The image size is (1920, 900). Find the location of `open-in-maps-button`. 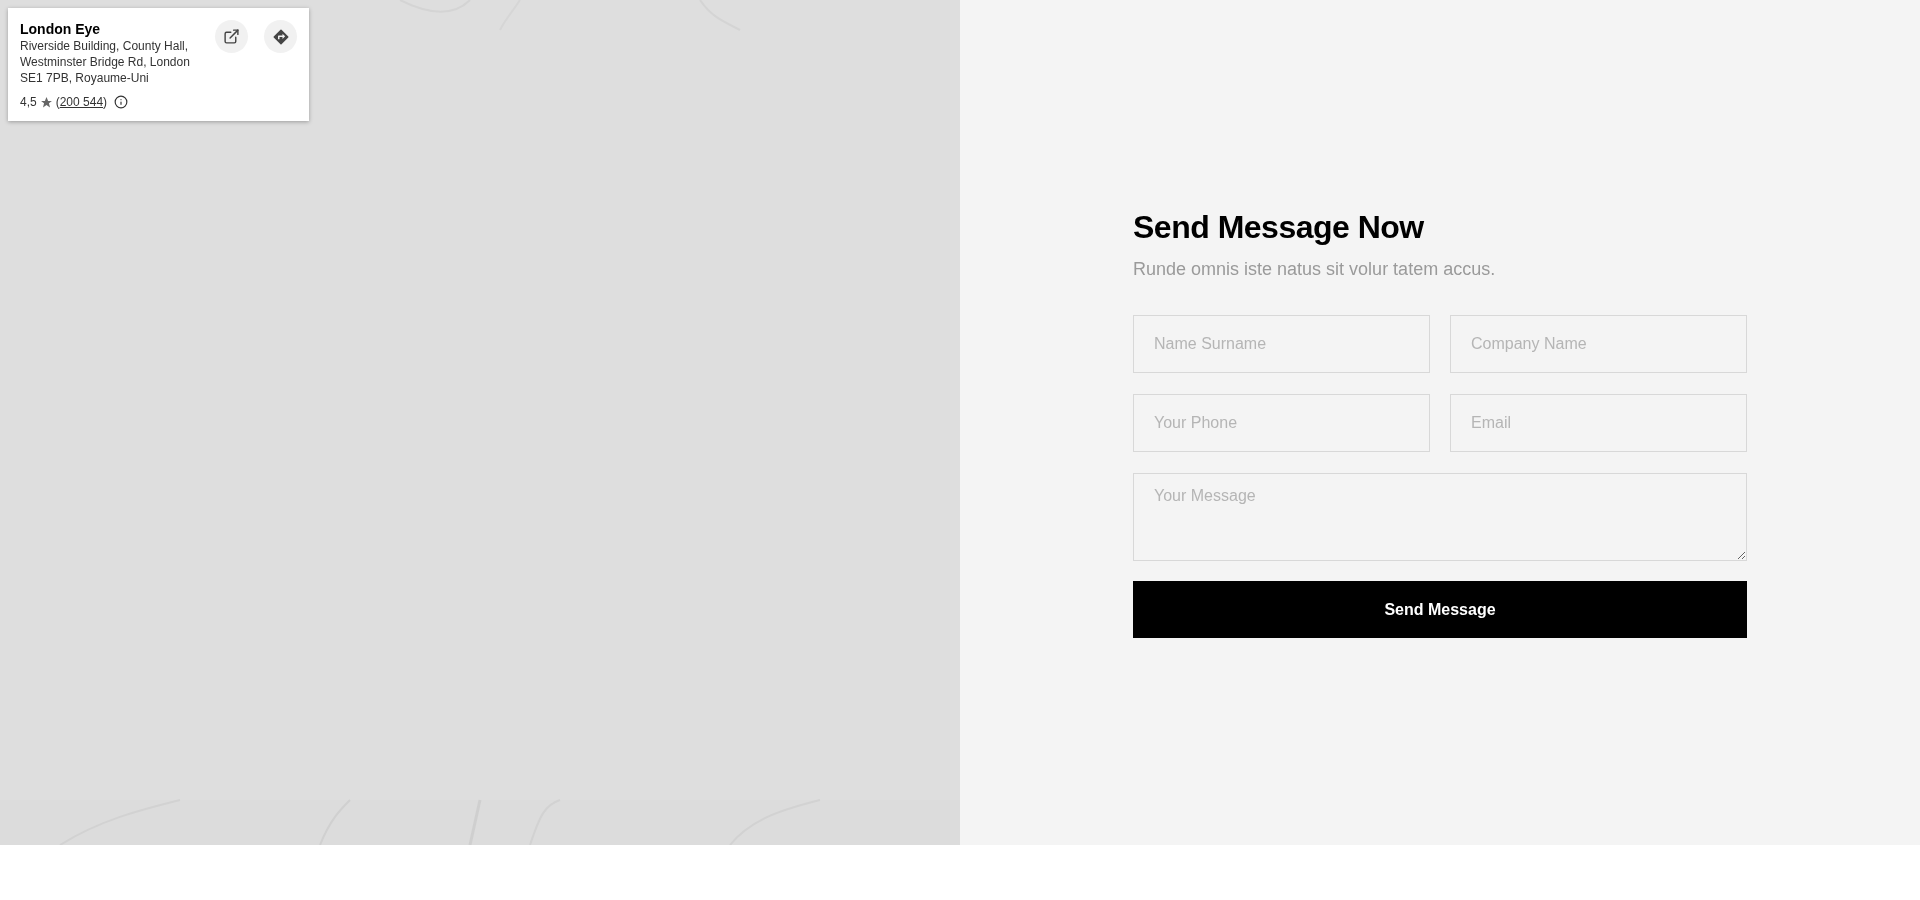

open-in-maps-button is located at coordinates (231, 36).